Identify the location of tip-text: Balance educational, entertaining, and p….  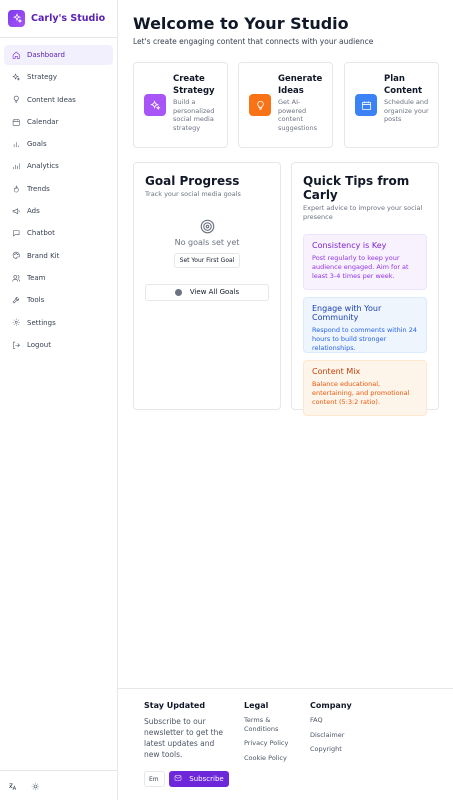
(361, 393).